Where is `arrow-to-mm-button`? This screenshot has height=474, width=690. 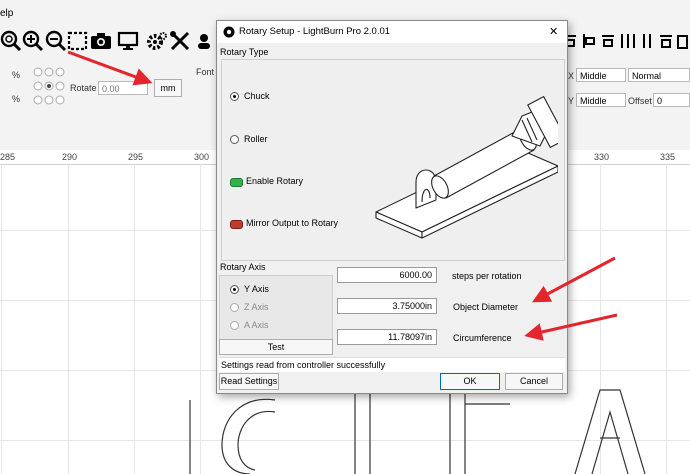
arrow-to-mm-button is located at coordinates (110, 68).